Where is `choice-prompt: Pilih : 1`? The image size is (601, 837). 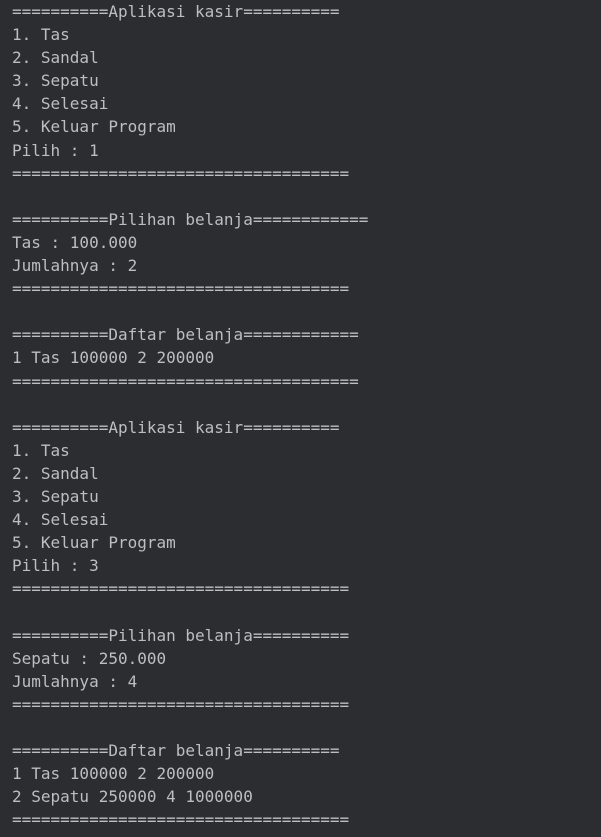
choice-prompt: Pilih : 1 is located at coordinates (55, 150).